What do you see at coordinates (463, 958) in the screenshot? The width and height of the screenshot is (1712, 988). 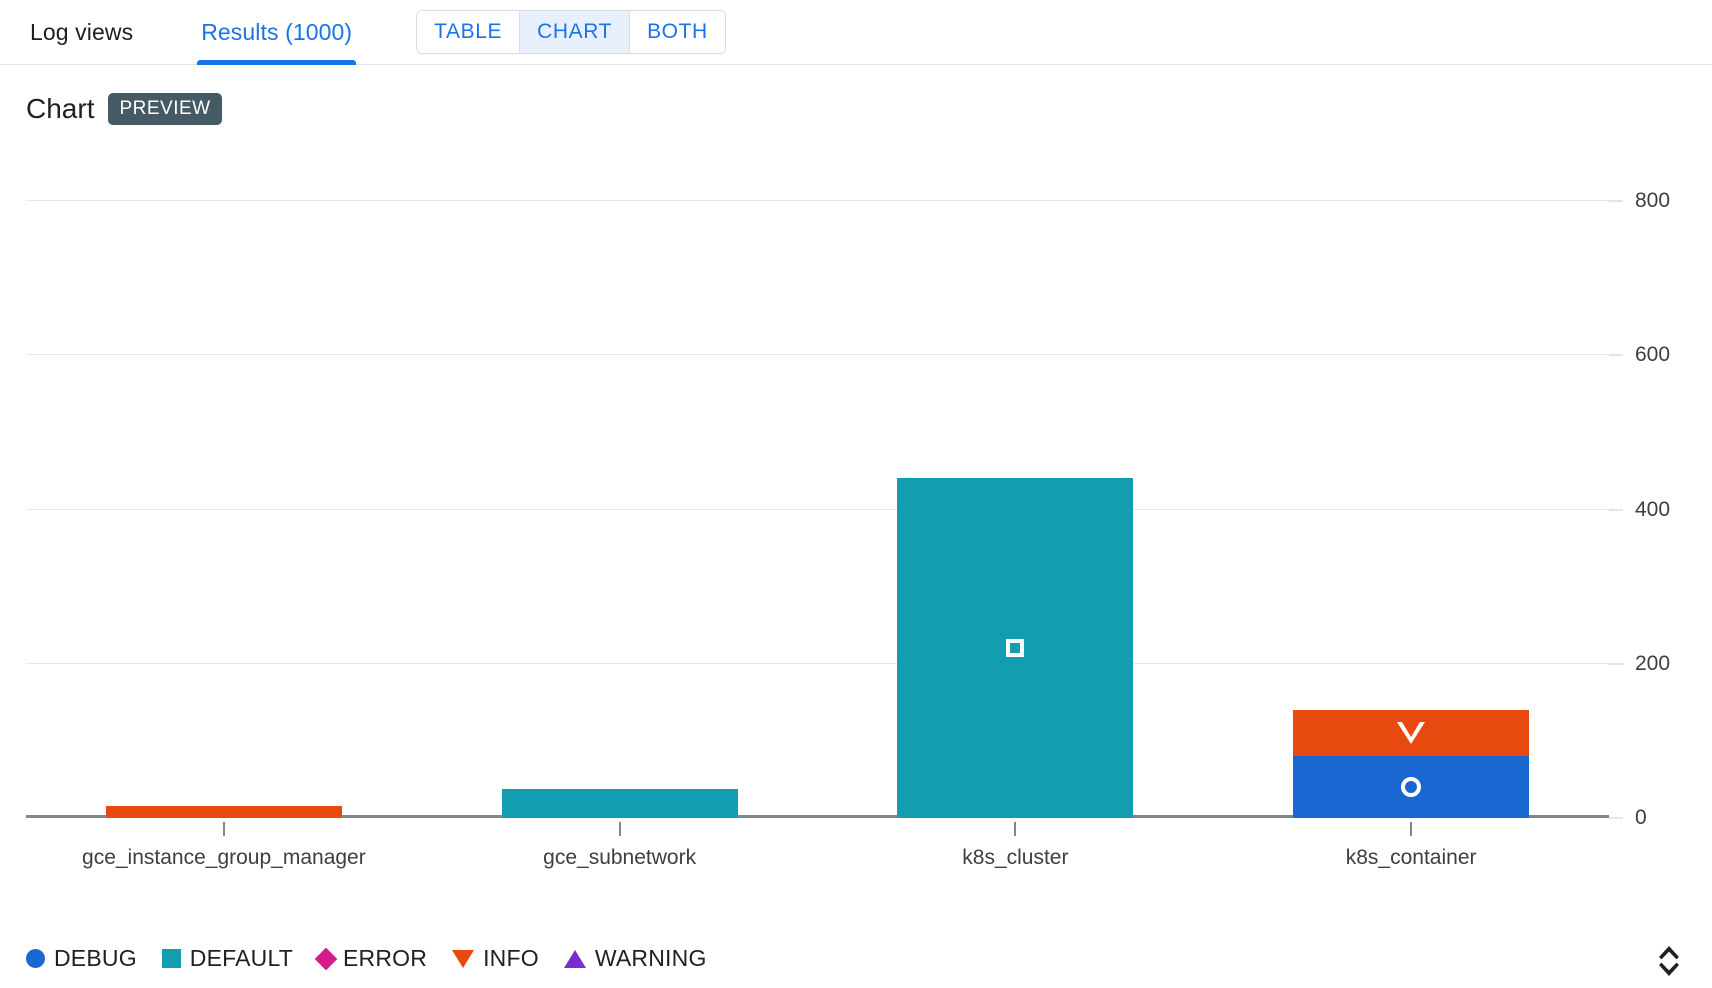 I see `triangle-down-glyph-icon` at bounding box center [463, 958].